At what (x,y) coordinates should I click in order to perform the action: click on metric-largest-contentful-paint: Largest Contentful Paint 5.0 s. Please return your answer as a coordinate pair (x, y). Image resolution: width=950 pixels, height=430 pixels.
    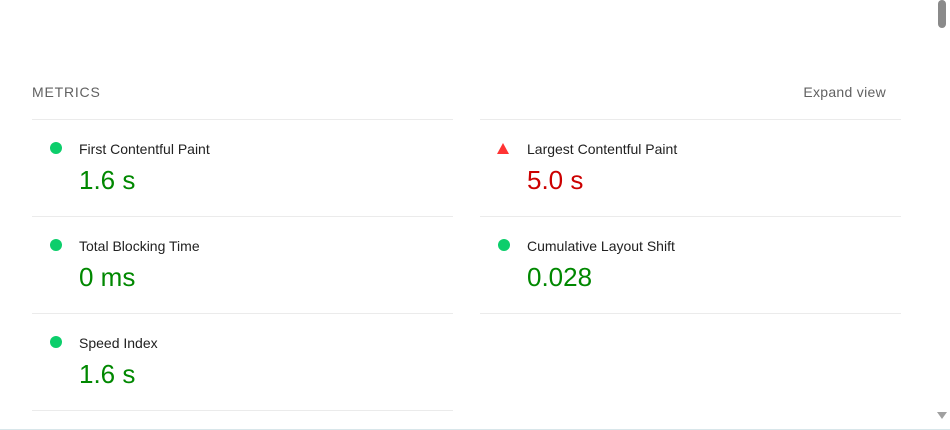
    Looking at the image, I should click on (690, 167).